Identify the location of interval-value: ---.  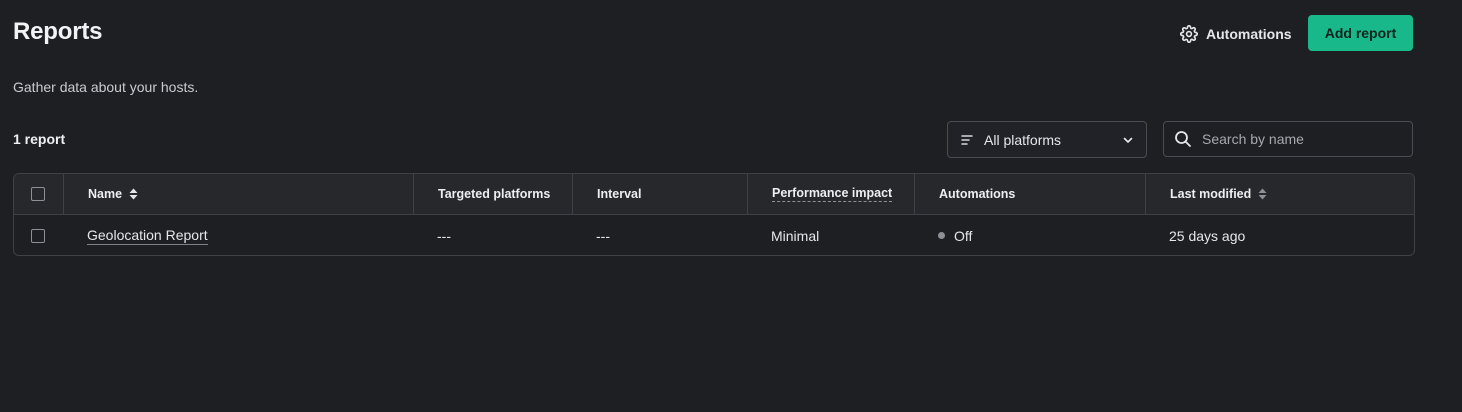
(603, 235).